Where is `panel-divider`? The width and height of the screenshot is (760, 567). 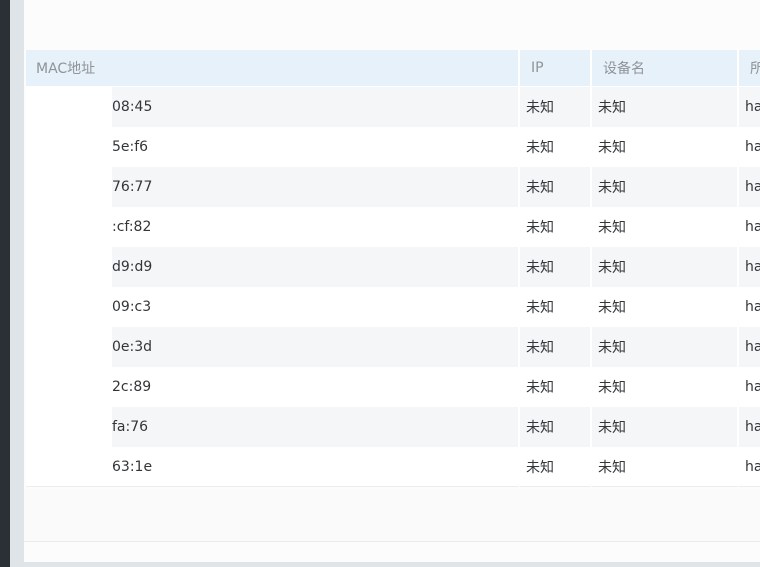
panel-divider is located at coordinates (392, 541).